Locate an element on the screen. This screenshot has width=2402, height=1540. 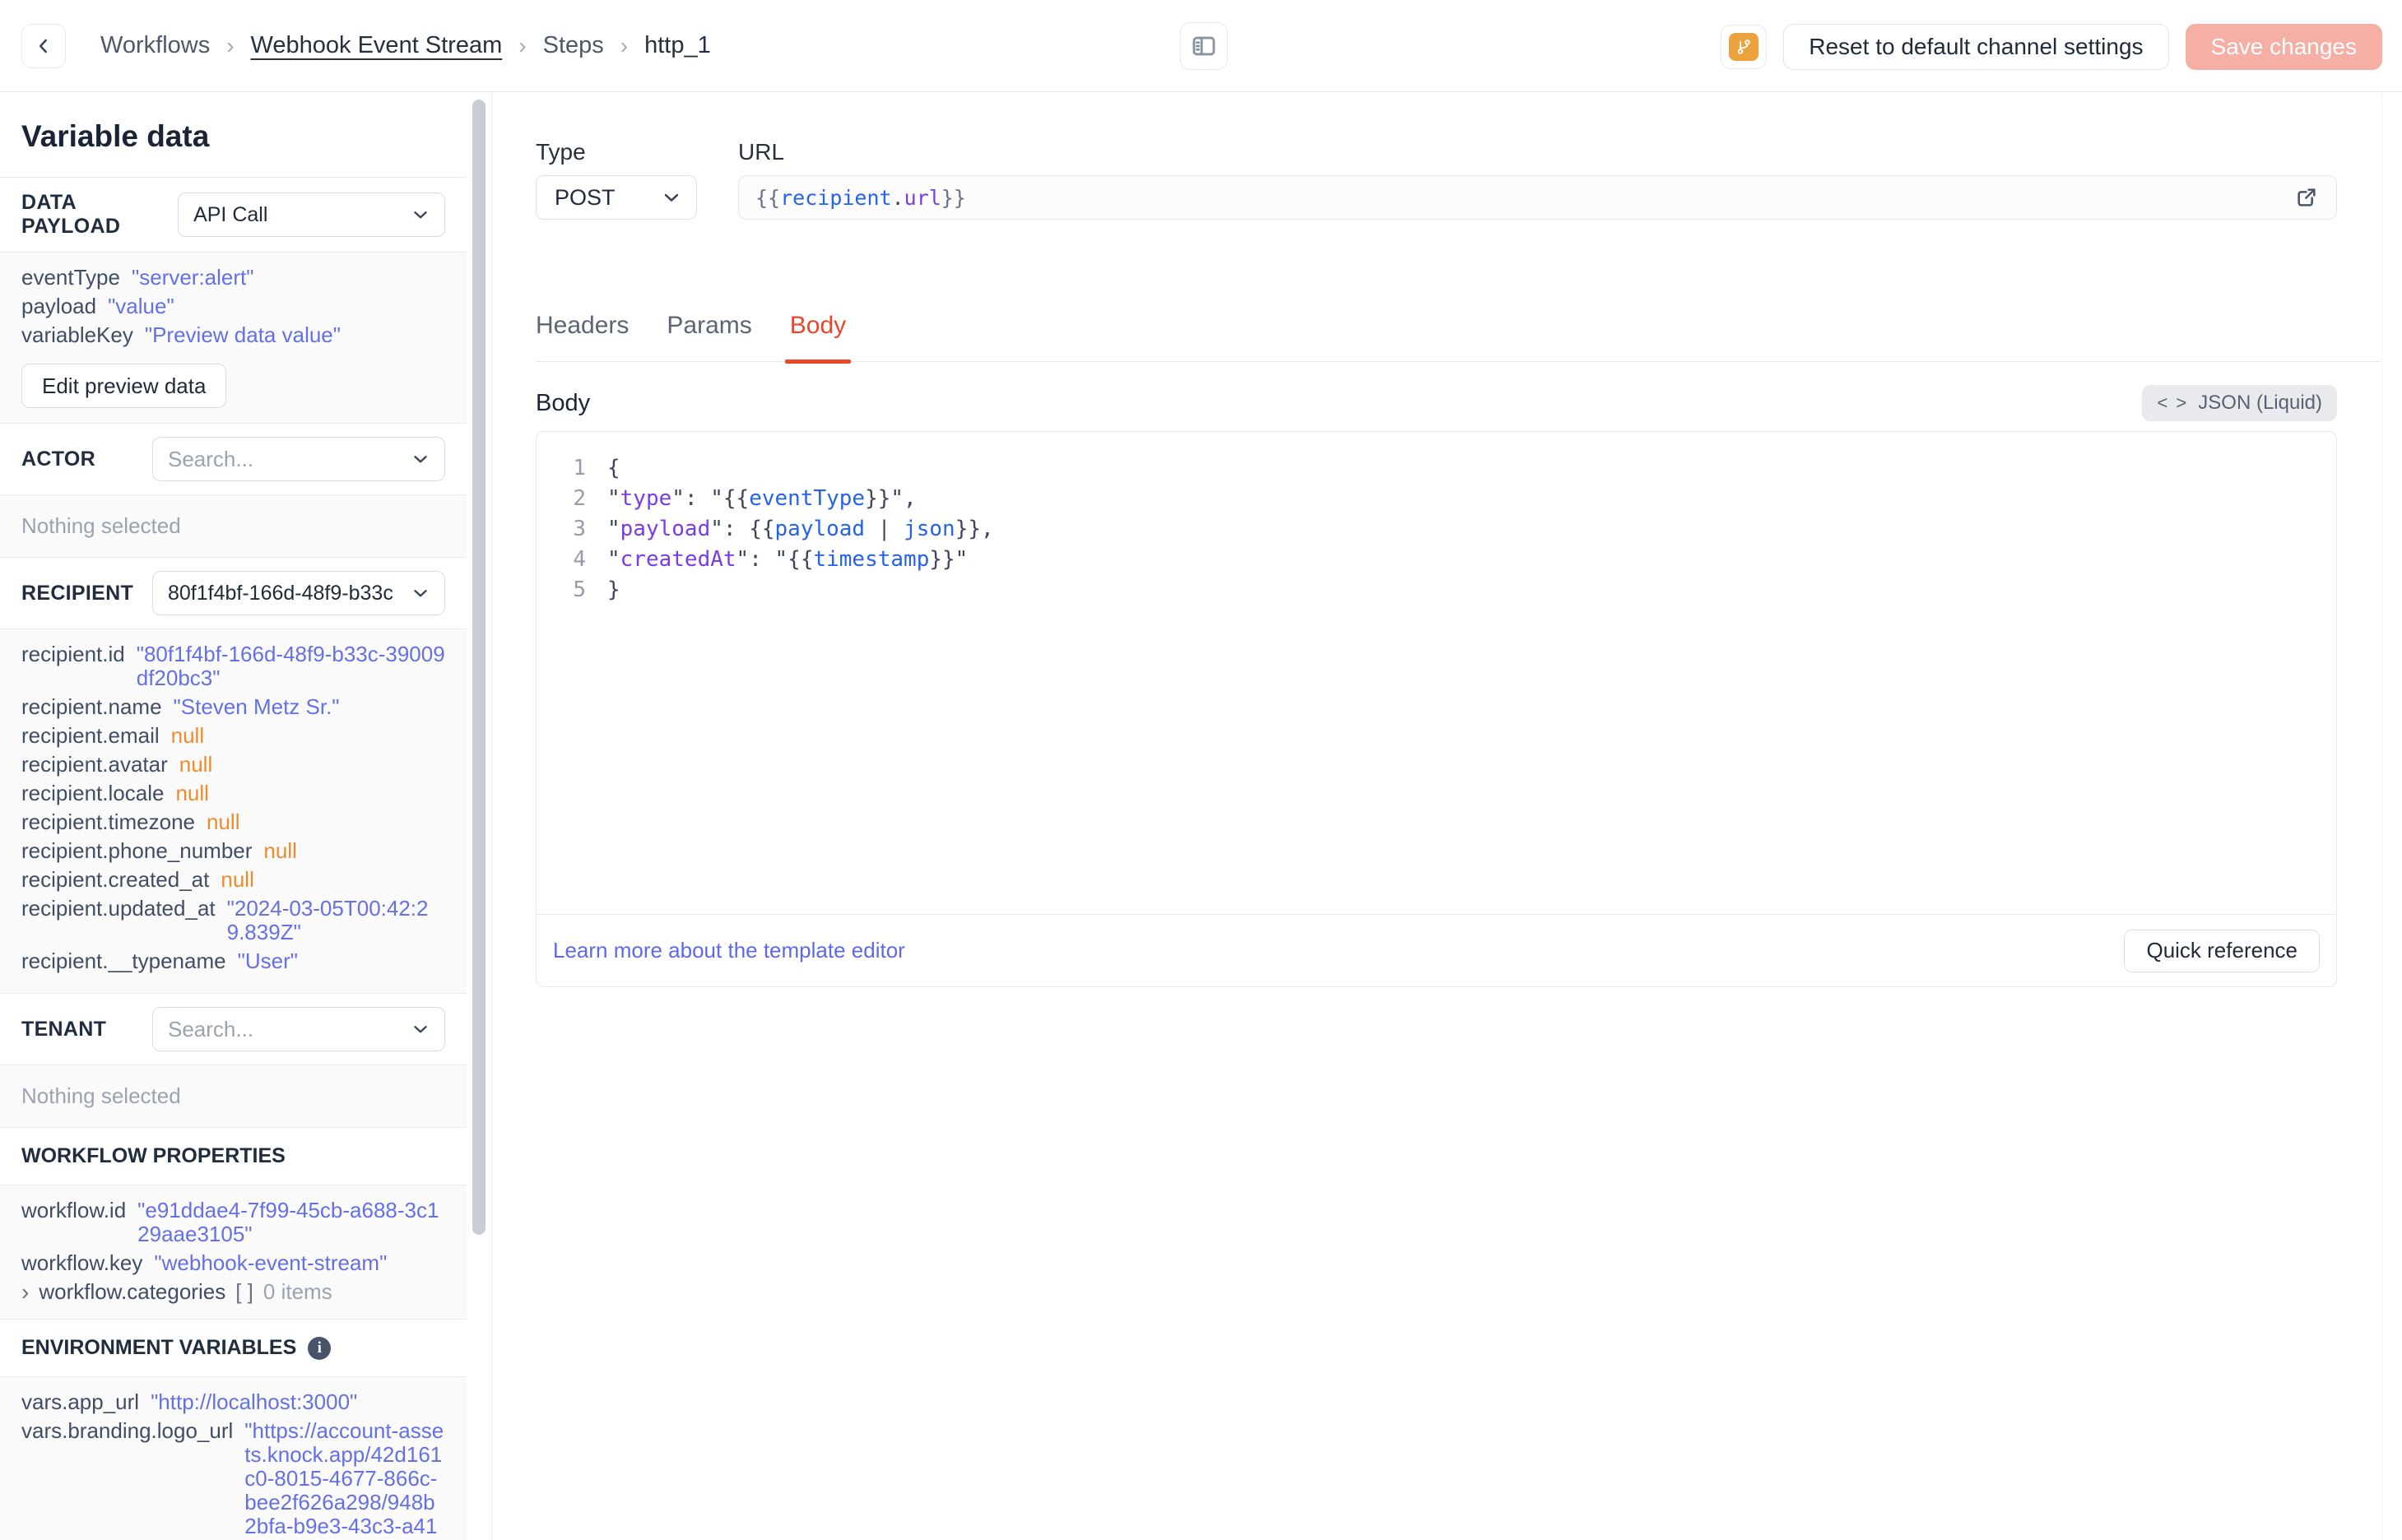
git-branch-icon is located at coordinates (1744, 47).